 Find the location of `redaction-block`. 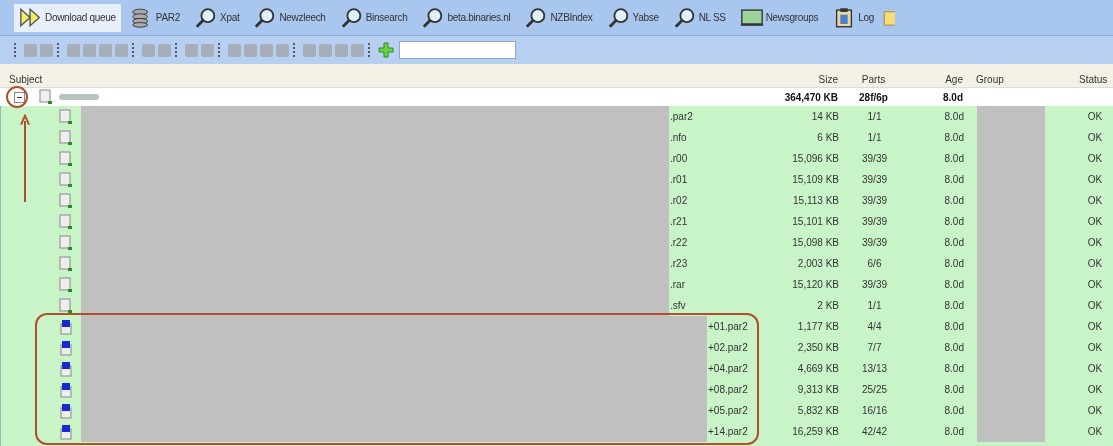

redaction-block is located at coordinates (1011, 116).